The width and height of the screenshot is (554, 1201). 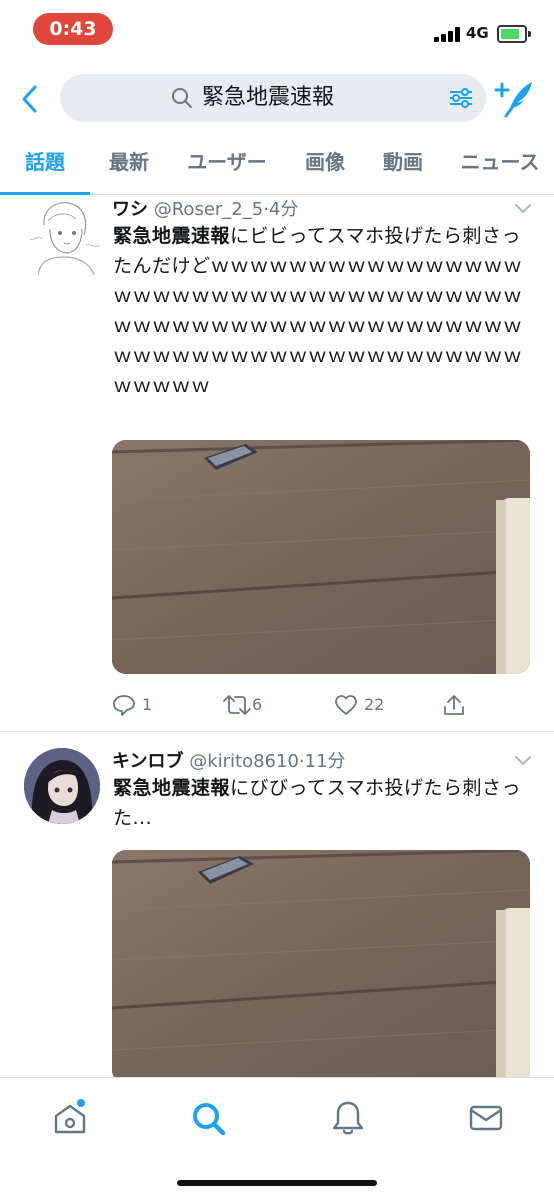 I want to click on retweet-count: 6, so click(x=257, y=704).